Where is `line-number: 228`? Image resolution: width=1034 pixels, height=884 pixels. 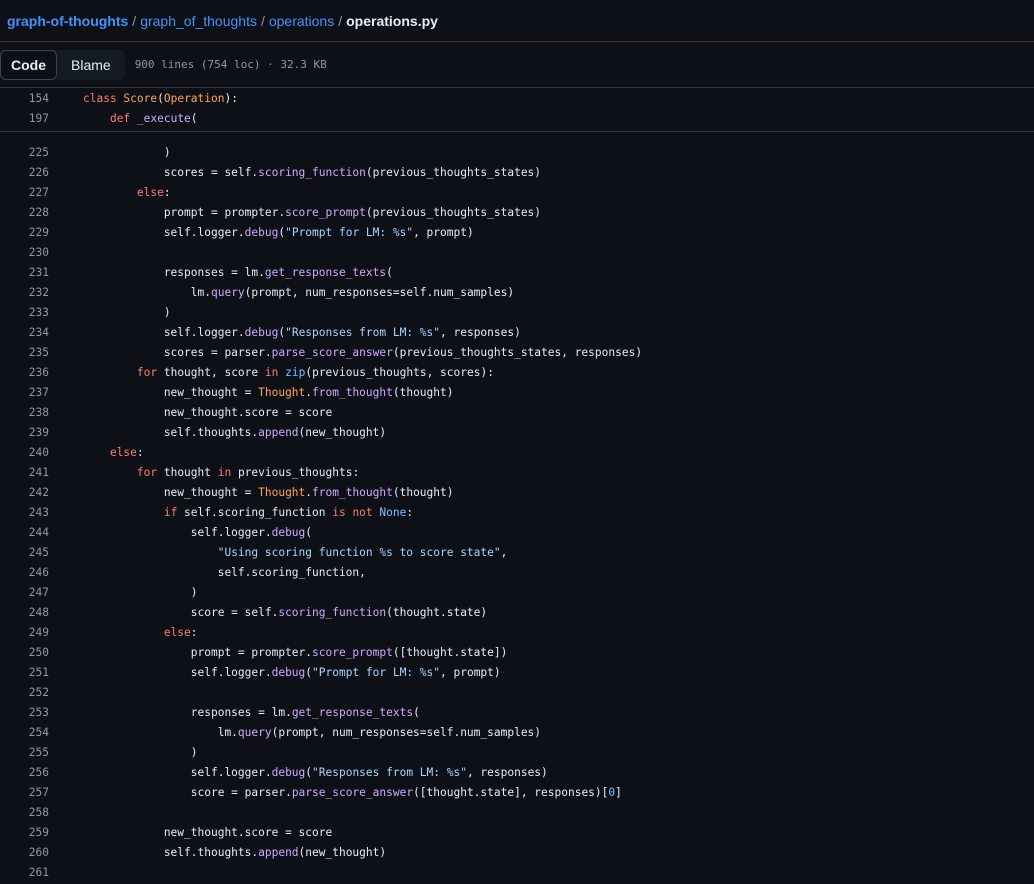 line-number: 228 is located at coordinates (24, 213).